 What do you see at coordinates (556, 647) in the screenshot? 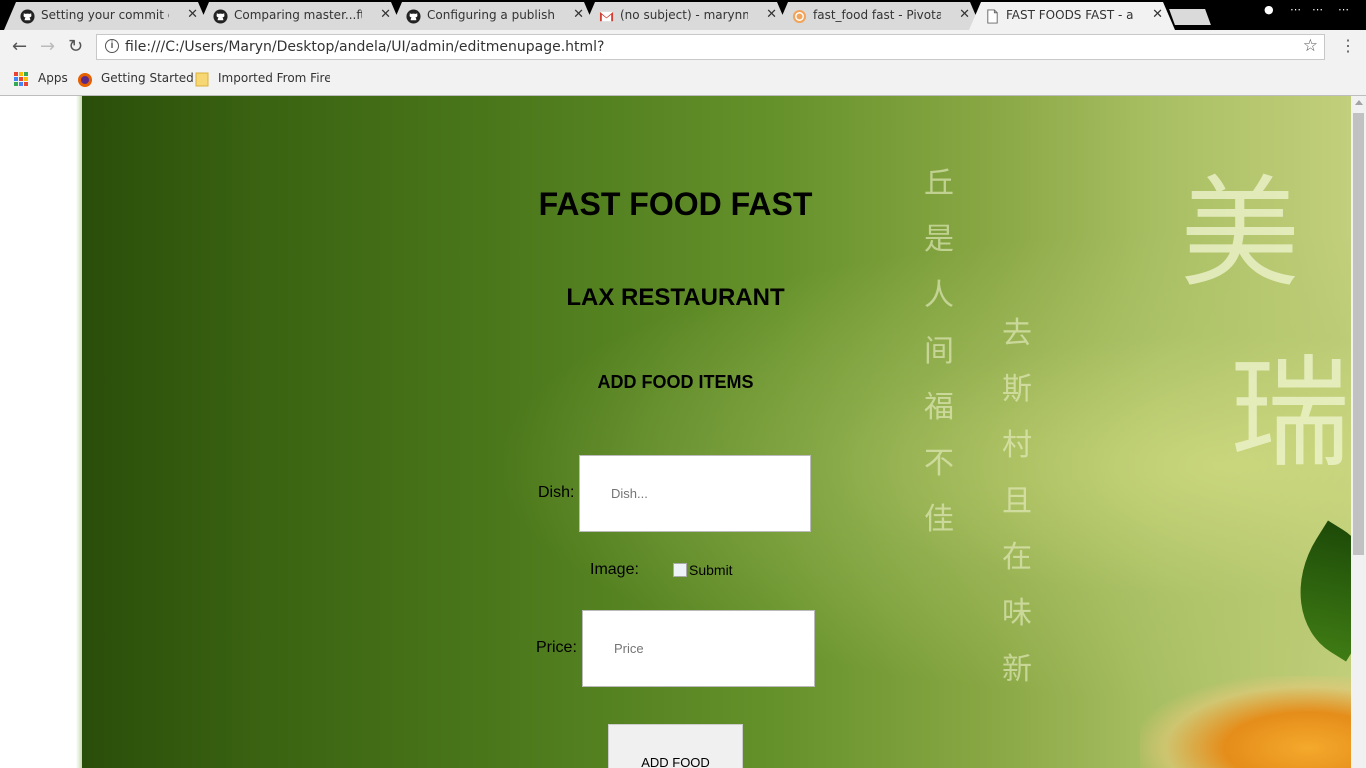
I see `price-label: Price:` at bounding box center [556, 647].